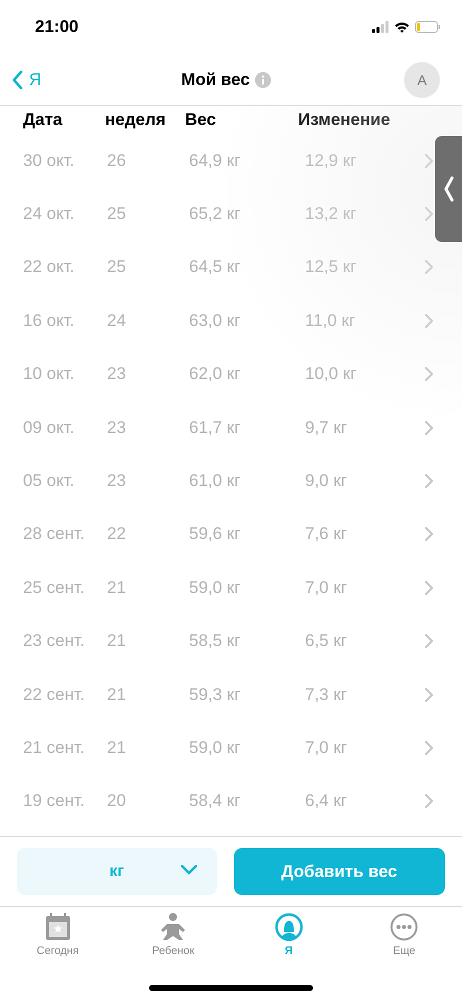 The height and width of the screenshot is (1000, 462). I want to click on table-cell-text: 7,3 кг, so click(326, 694).